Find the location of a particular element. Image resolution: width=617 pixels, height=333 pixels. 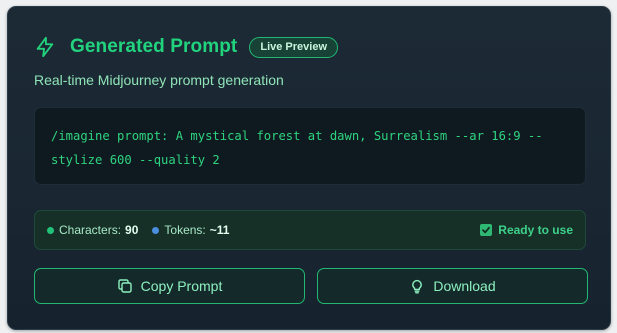

blue-dot-icon is located at coordinates (156, 230).